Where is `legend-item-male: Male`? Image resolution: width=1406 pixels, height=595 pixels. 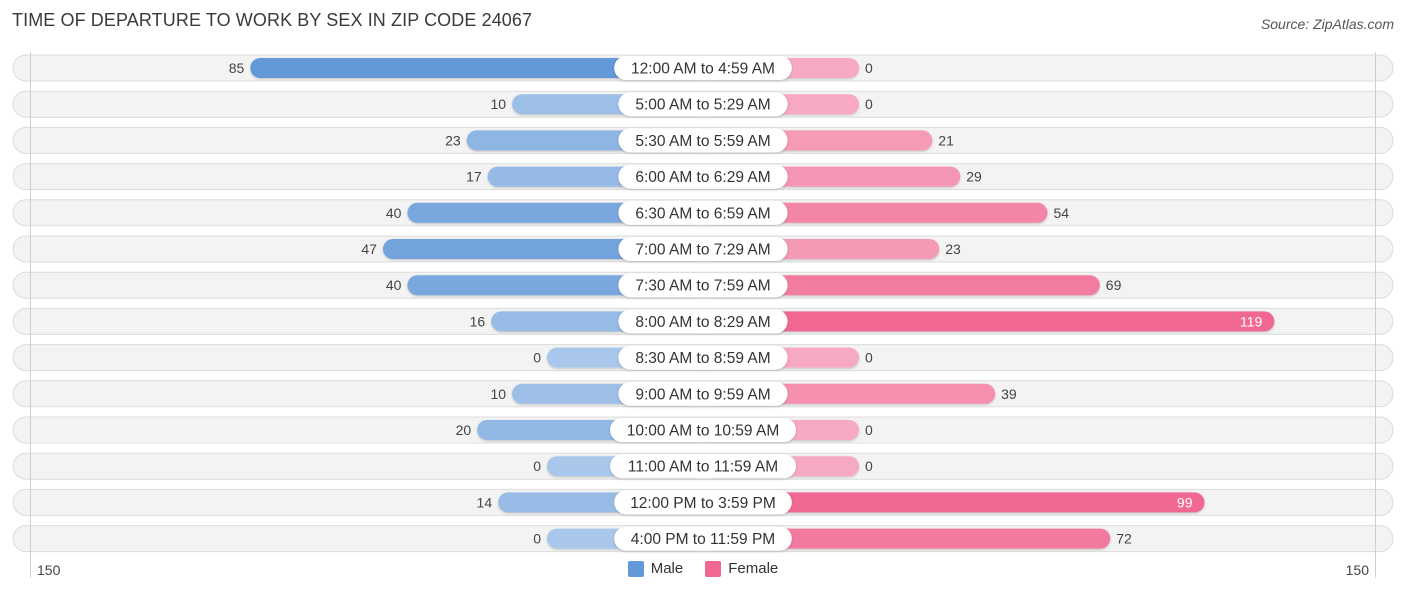
legend-item-male: Male is located at coordinates (655, 568).